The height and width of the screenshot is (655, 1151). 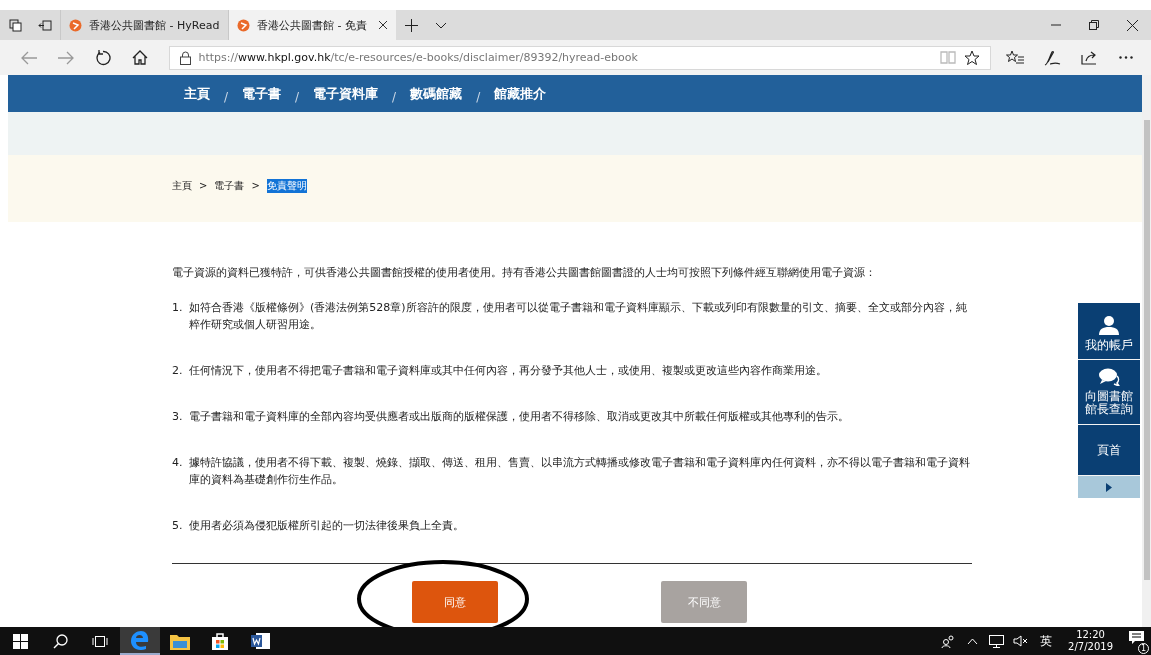 I want to click on input-method-indicator: 英, so click(x=1046, y=641).